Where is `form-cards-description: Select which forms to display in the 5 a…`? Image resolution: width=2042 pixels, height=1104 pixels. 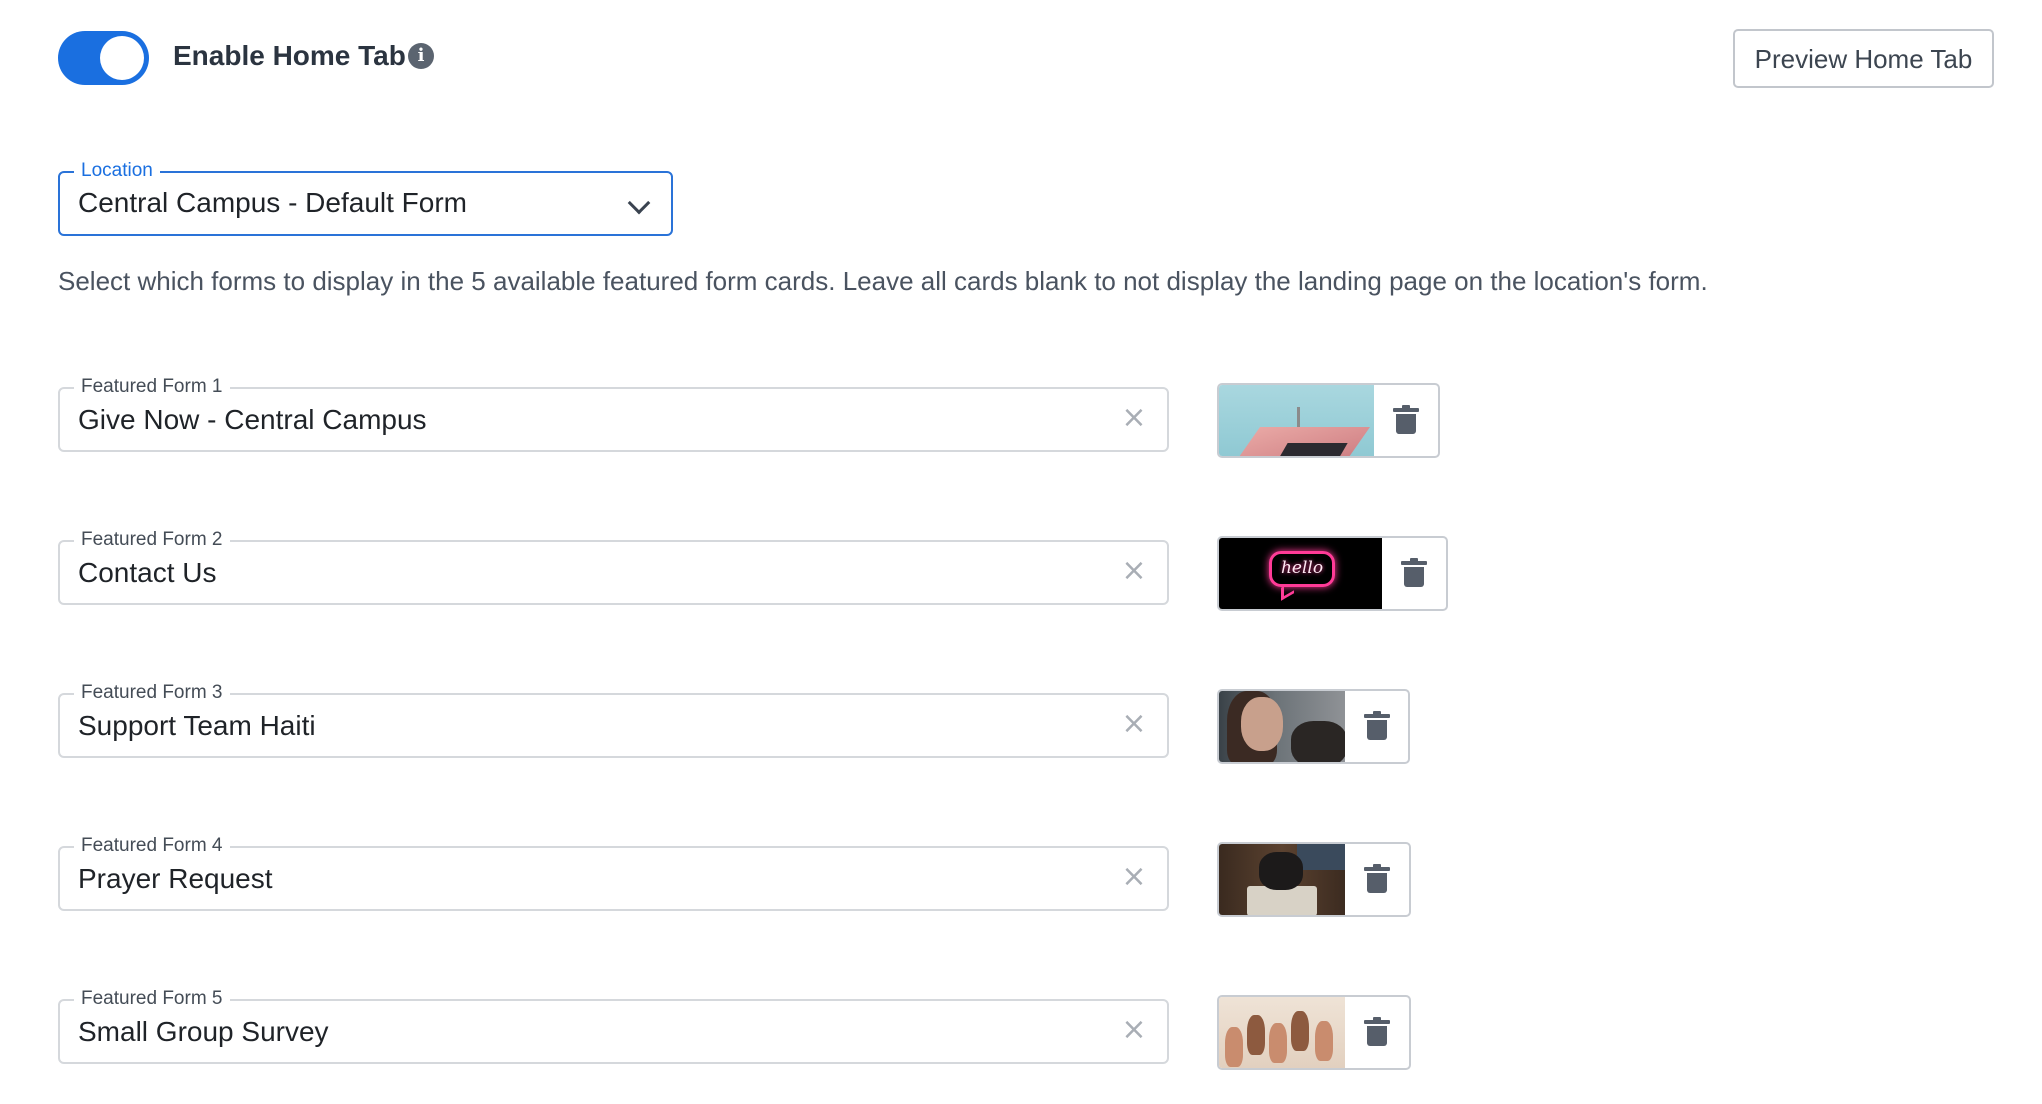
form-cards-description: Select which forms to display in the 5 a… is located at coordinates (883, 281).